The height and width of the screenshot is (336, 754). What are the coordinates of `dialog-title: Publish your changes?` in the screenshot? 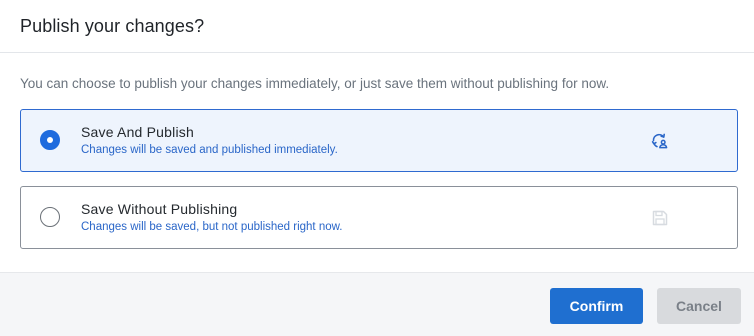 It's located at (112, 25).